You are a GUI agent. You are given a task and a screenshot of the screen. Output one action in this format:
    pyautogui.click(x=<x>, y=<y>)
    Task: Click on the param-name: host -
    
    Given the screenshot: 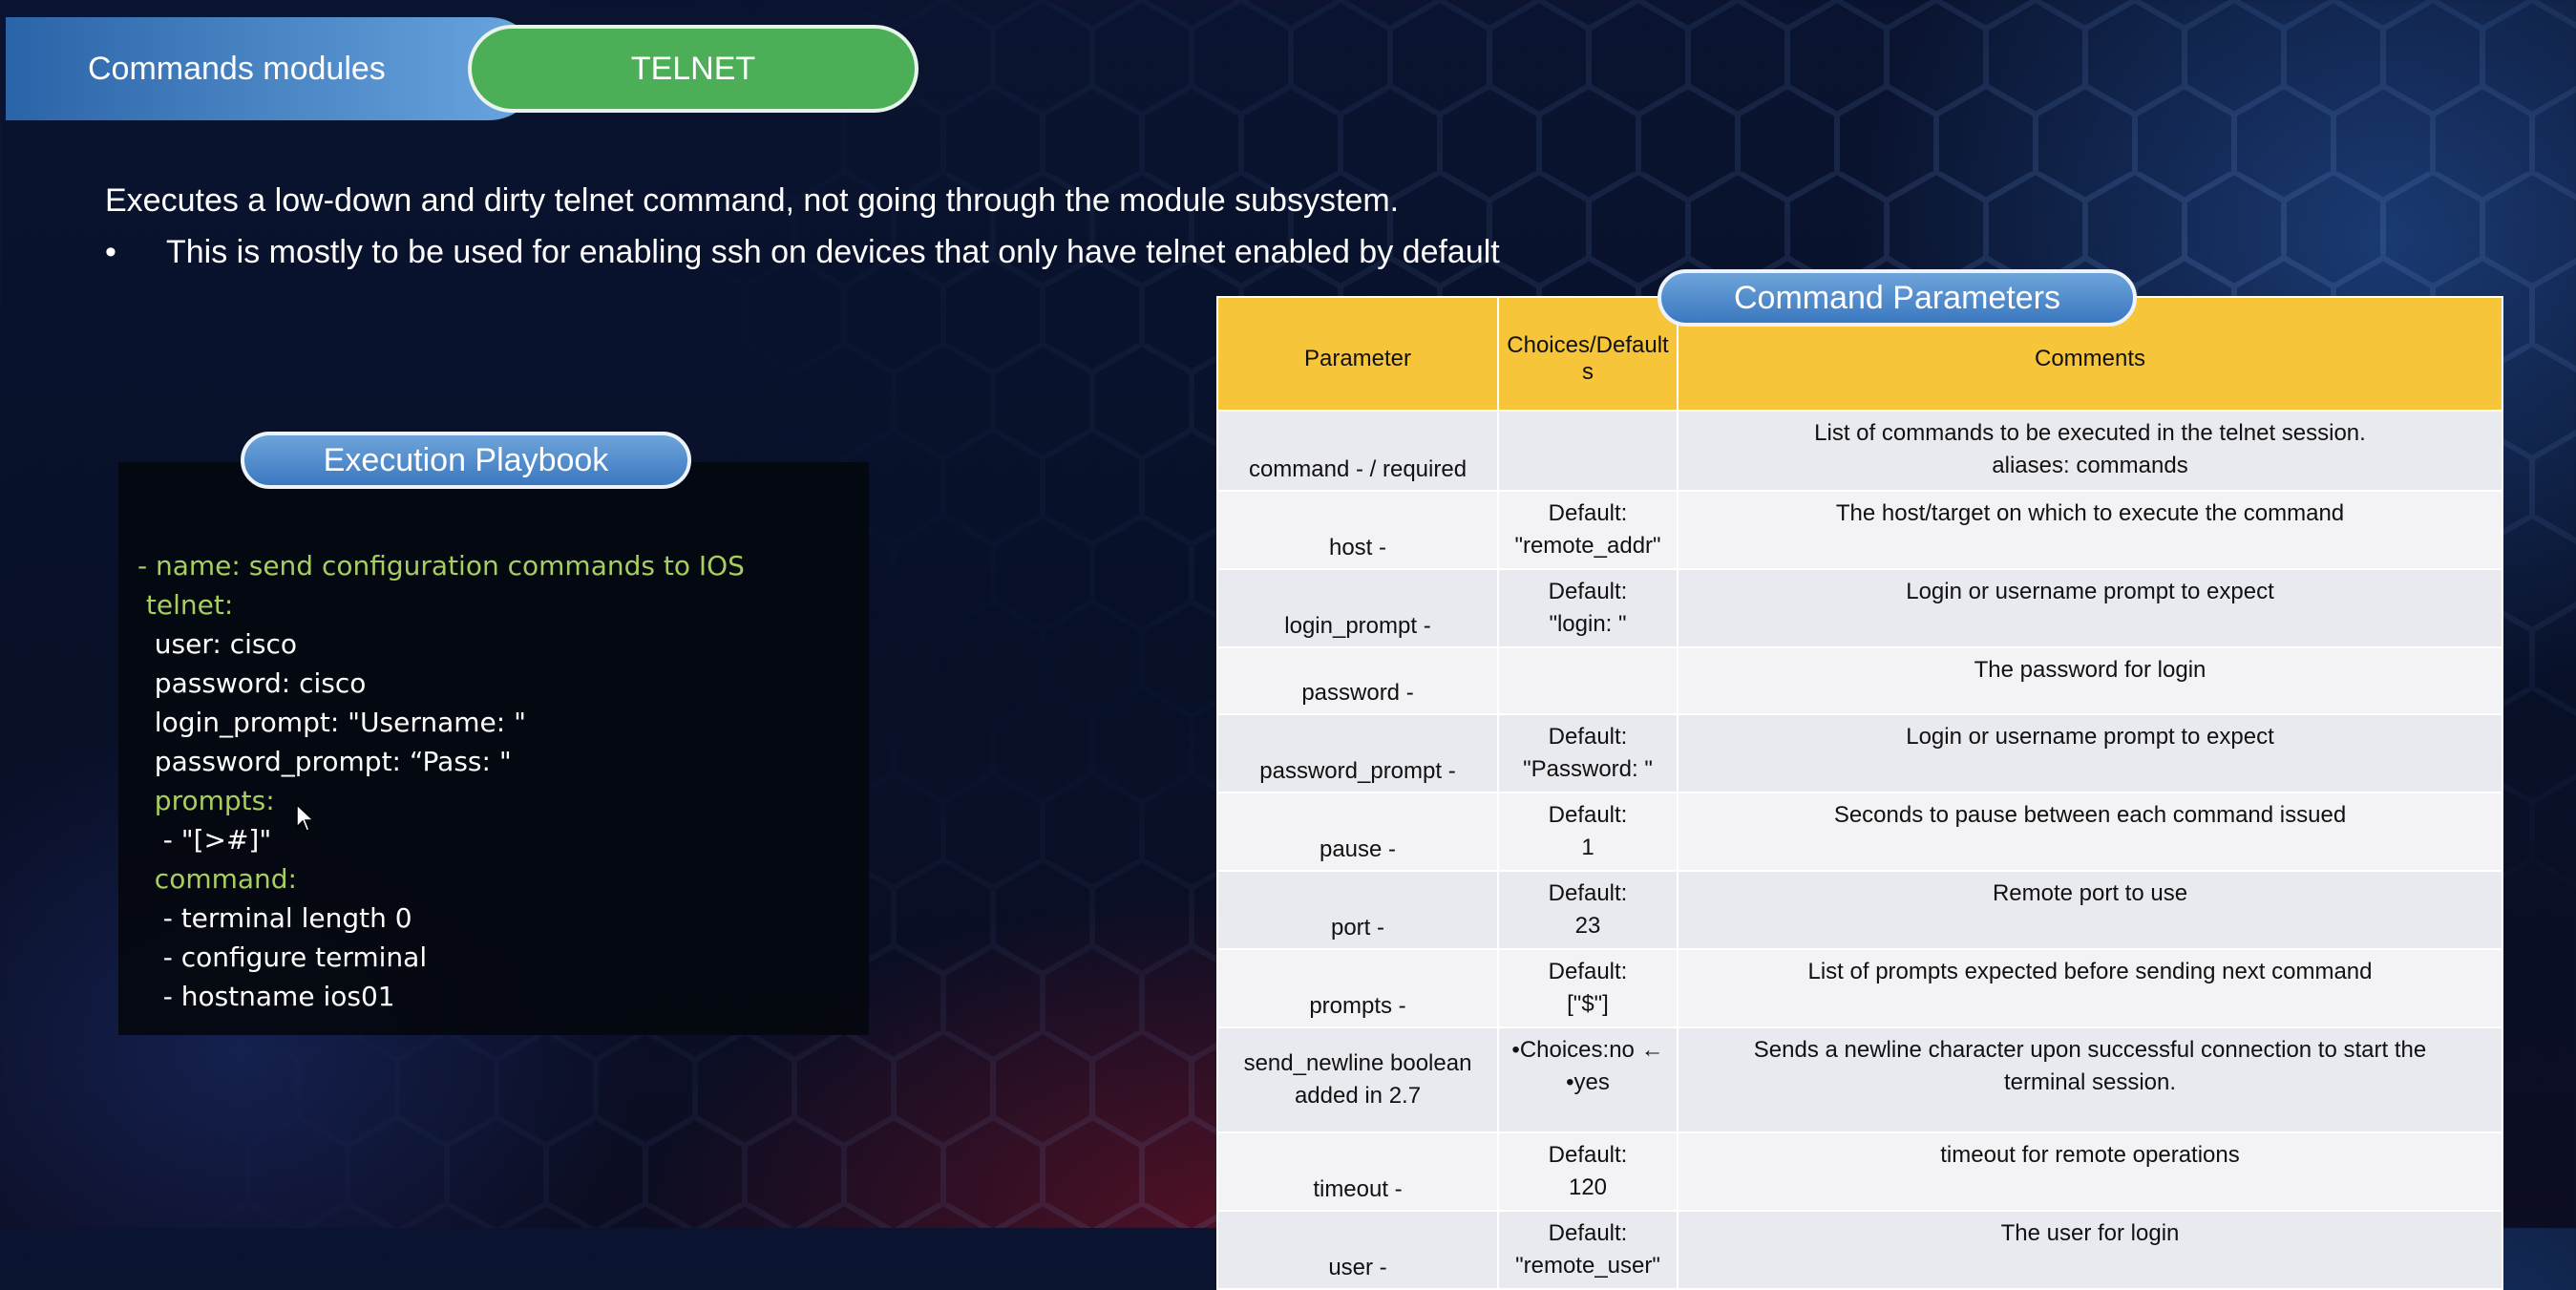 What is the action you would take?
    pyautogui.click(x=1357, y=530)
    